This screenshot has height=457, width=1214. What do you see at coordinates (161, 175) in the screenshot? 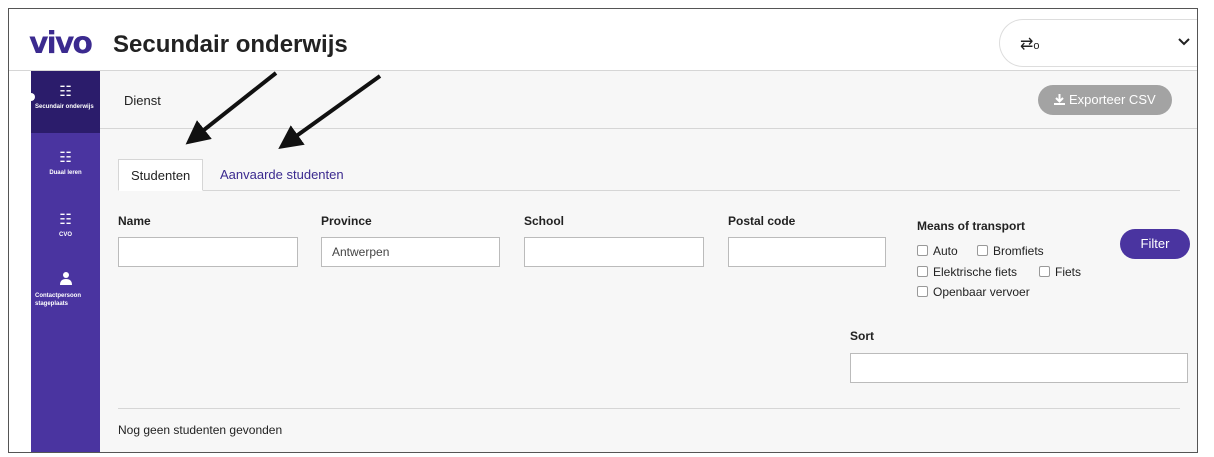
I see `tab-studenten: Studenten` at bounding box center [161, 175].